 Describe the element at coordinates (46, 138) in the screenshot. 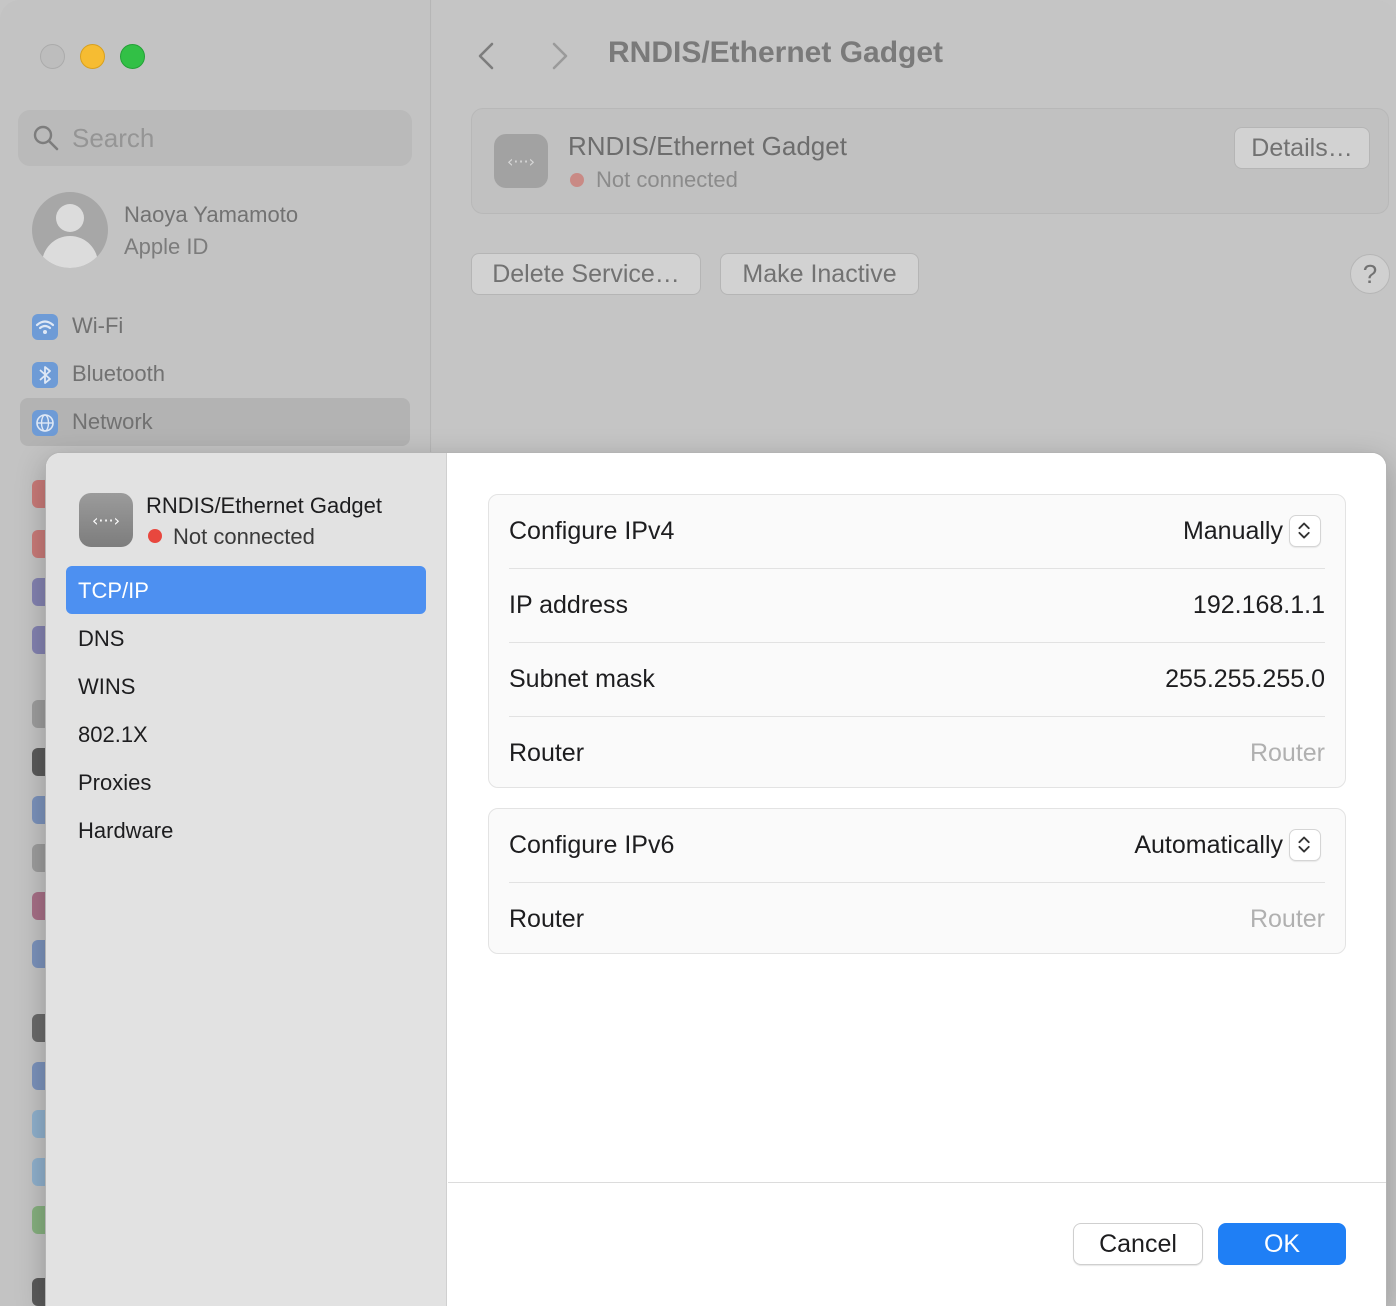

I see `search-icon` at that location.